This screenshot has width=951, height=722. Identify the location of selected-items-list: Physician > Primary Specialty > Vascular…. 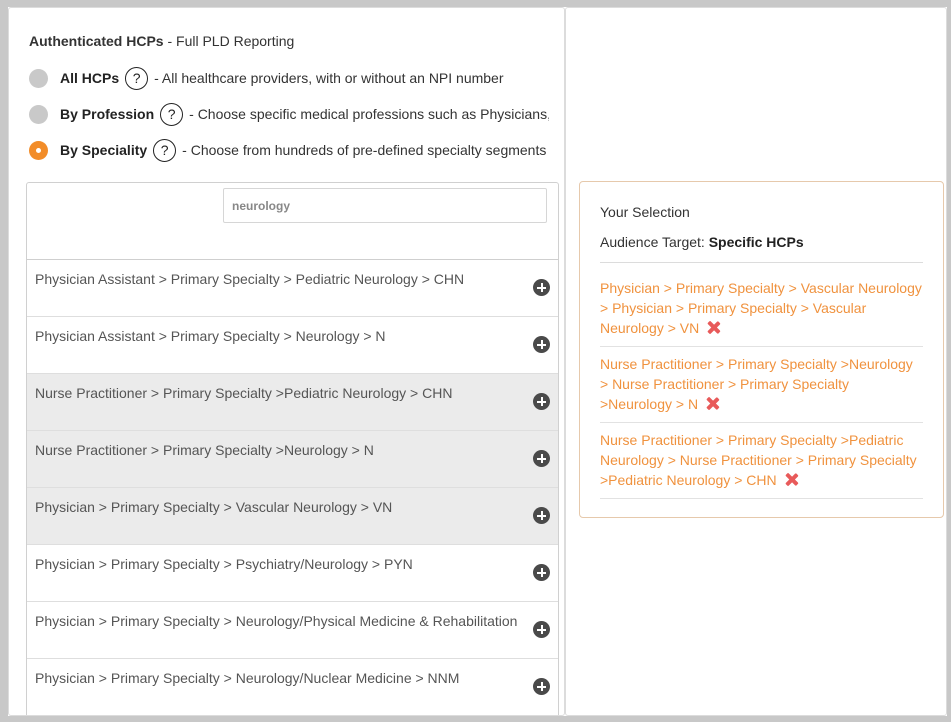
(761, 388).